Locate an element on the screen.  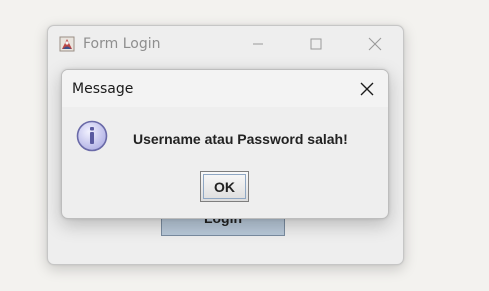
minimize-icon is located at coordinates (258, 44).